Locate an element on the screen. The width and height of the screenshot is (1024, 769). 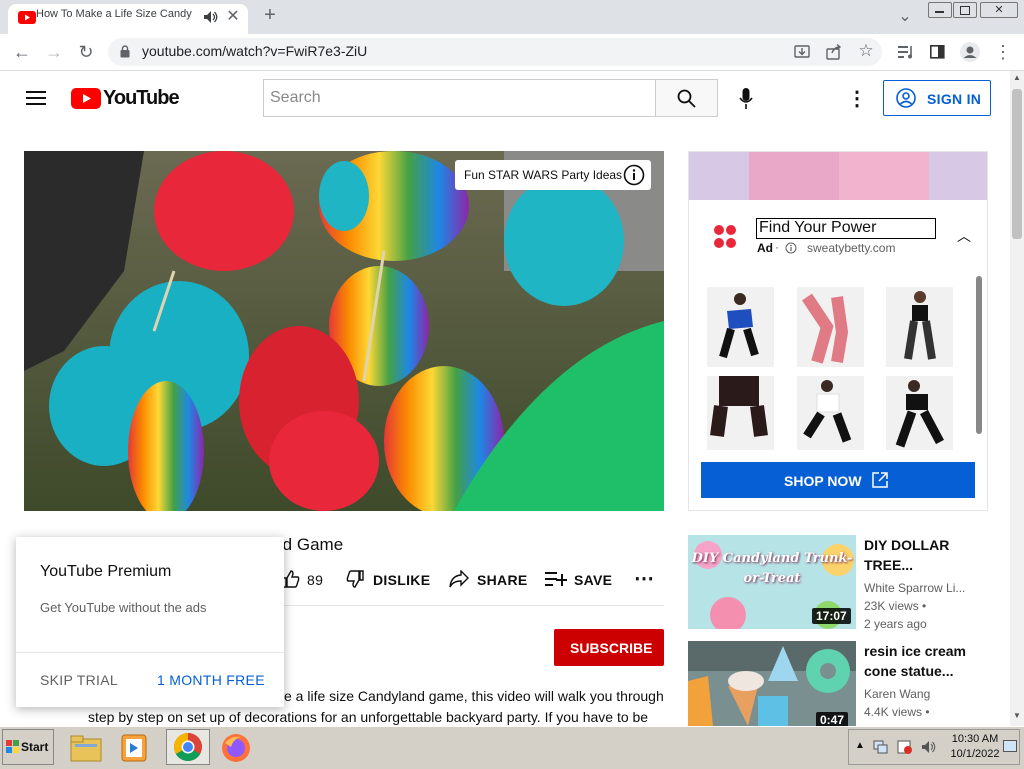
youtube-logo-text: YouTube is located at coordinates (141, 98).